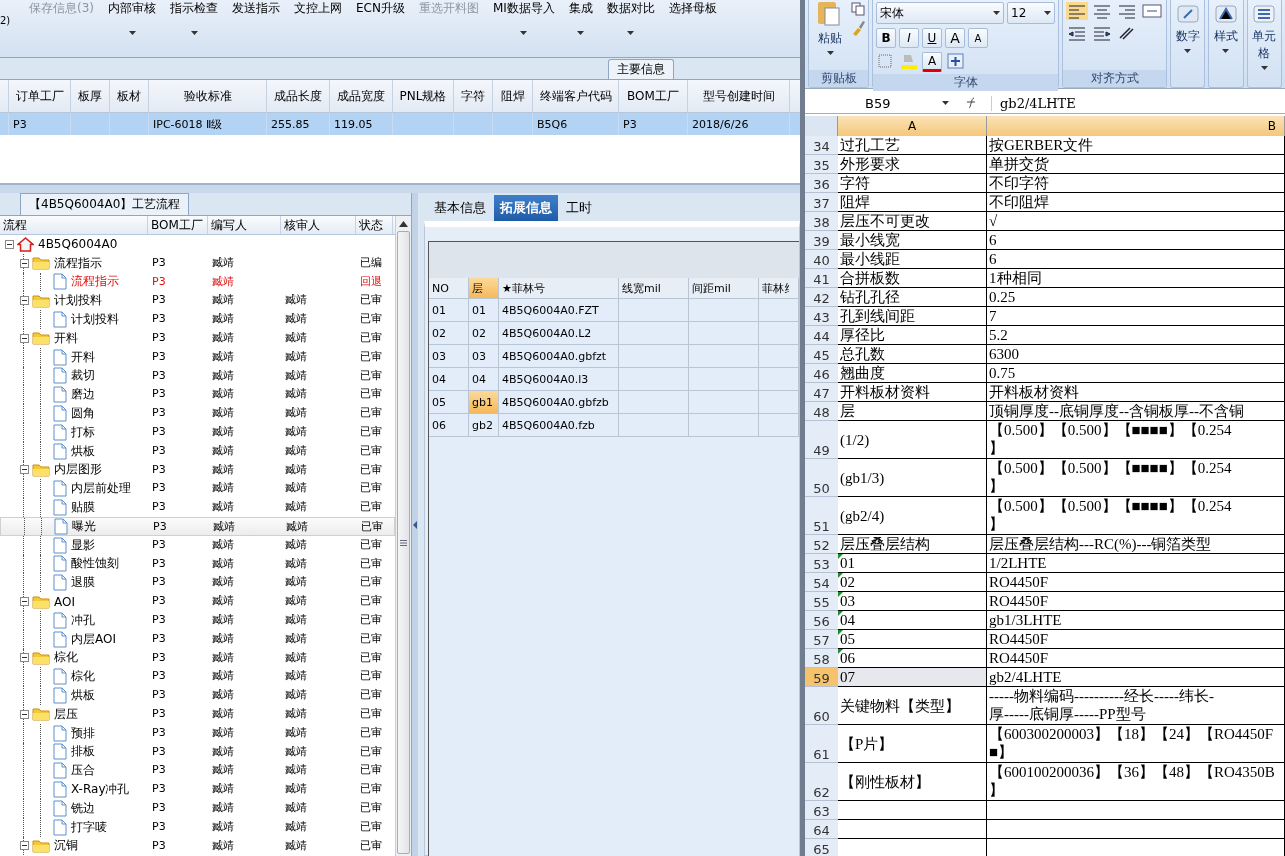 This screenshot has height=856, width=1285. I want to click on font-size-button: A, so click(955, 38).